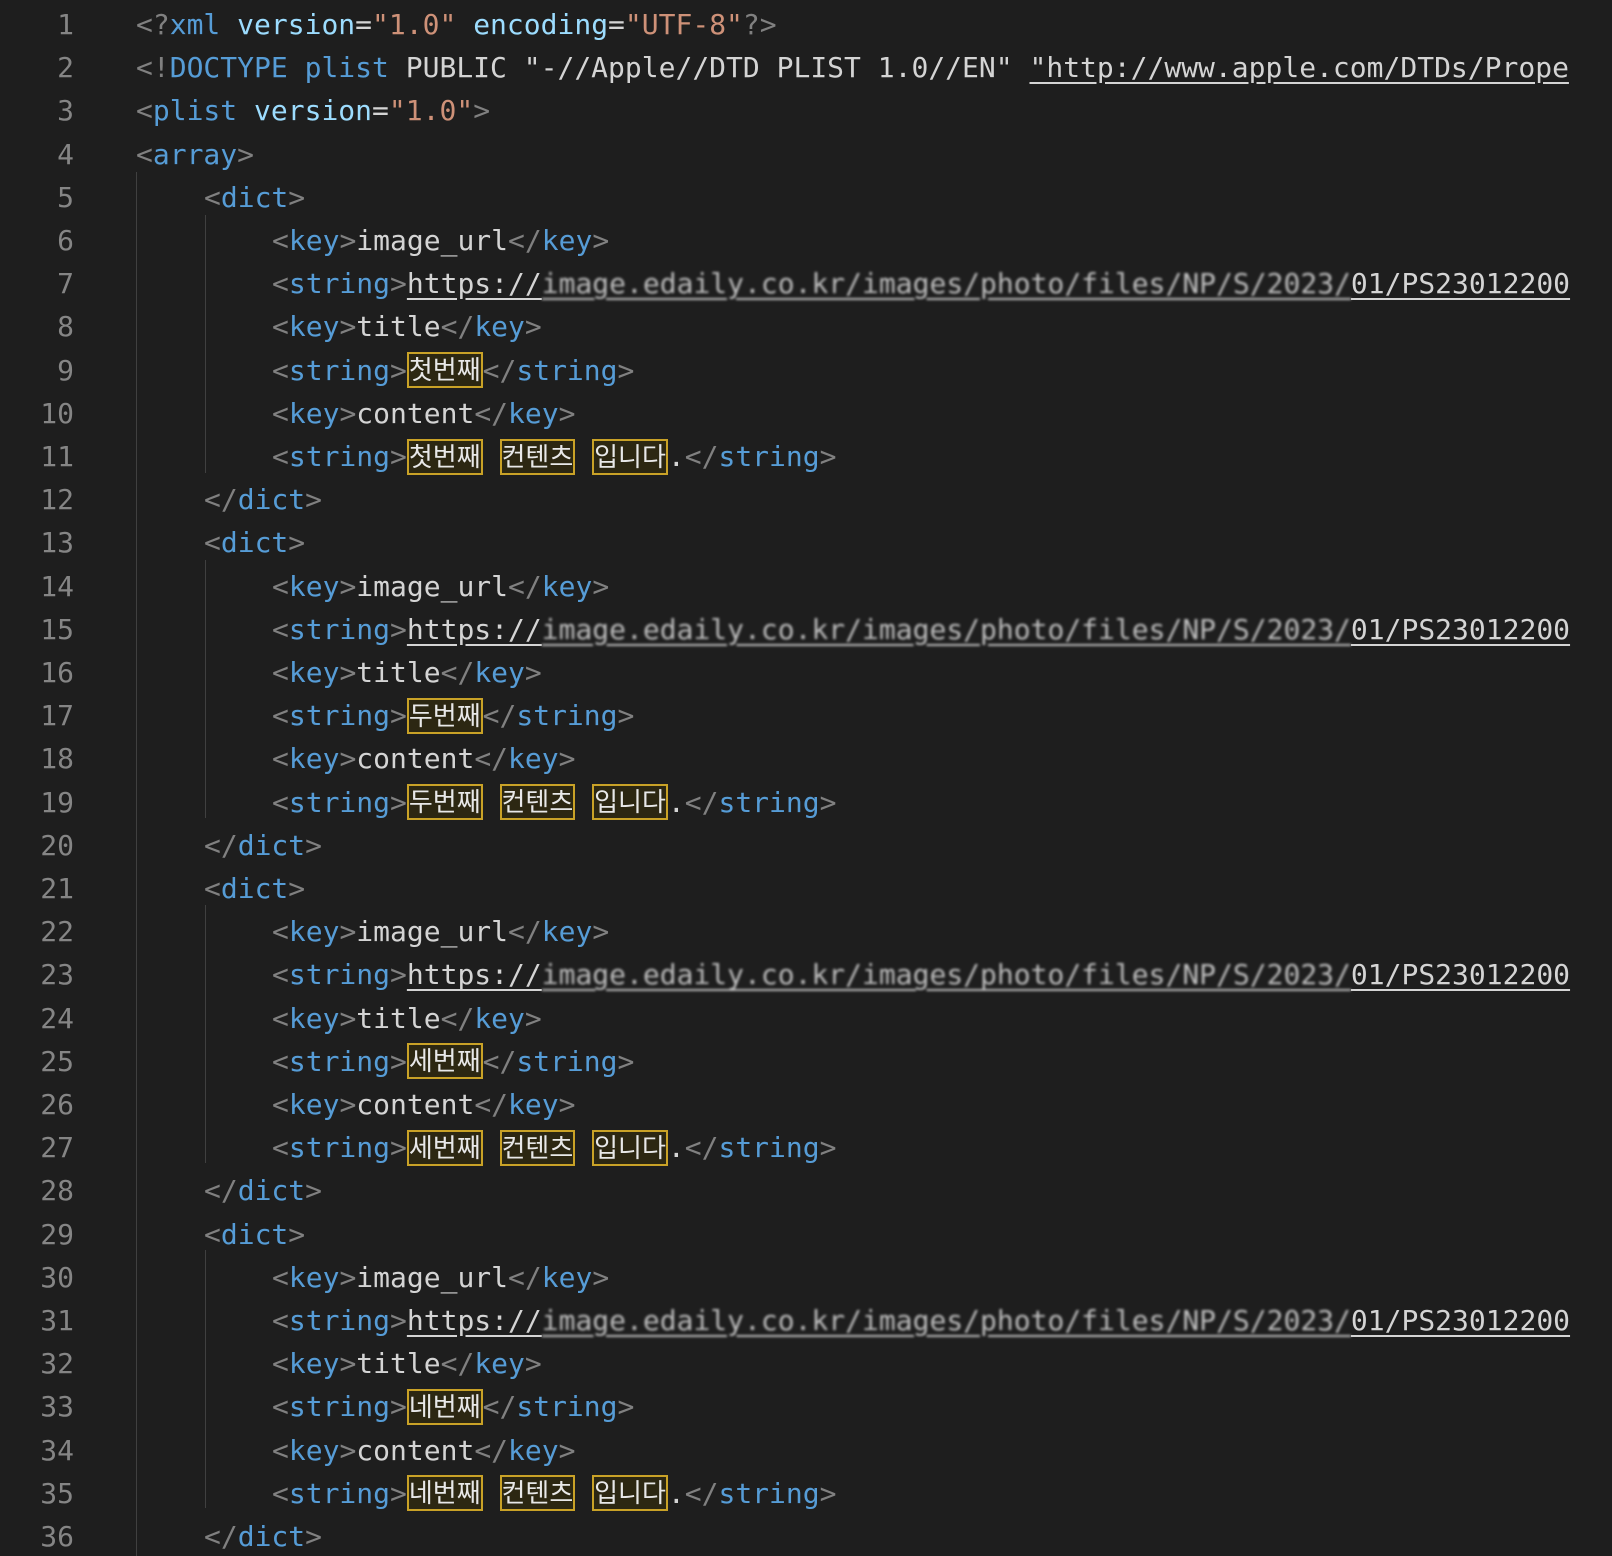 The width and height of the screenshot is (1612, 1556). What do you see at coordinates (57, 1320) in the screenshot?
I see `line-number: 31` at bounding box center [57, 1320].